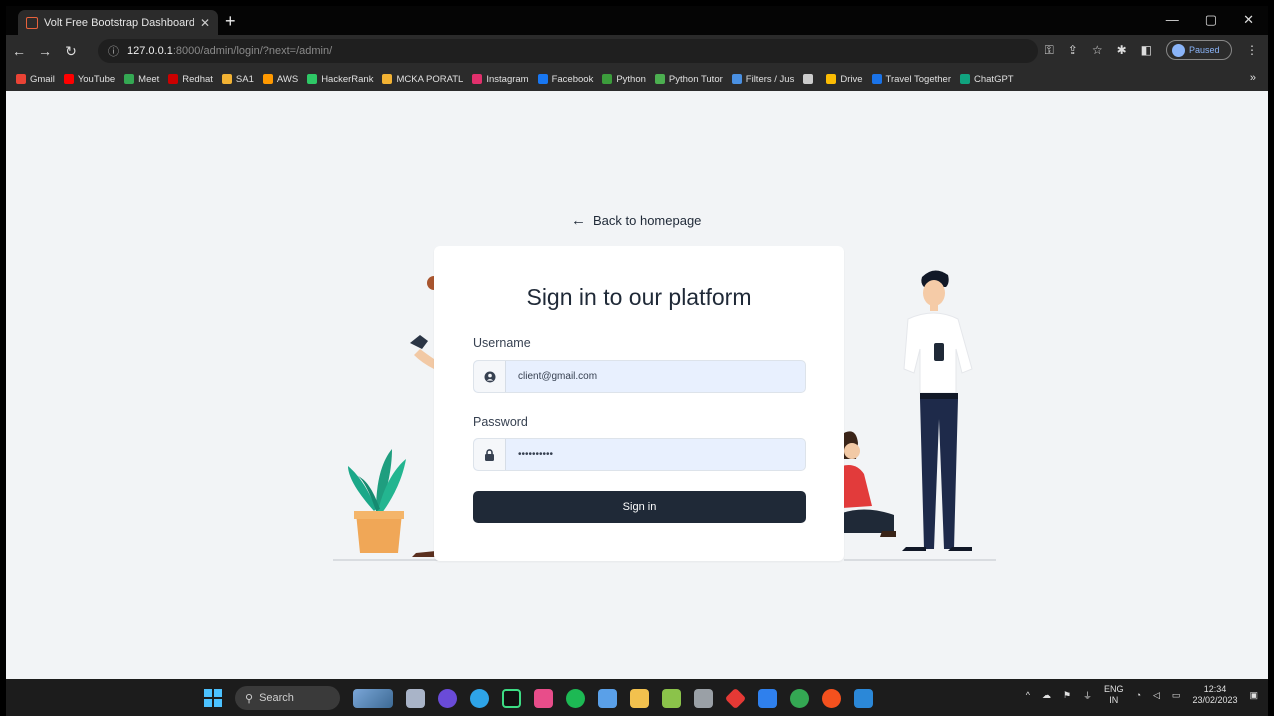  I want to click on bookmark-item: Drive, so click(844, 79).